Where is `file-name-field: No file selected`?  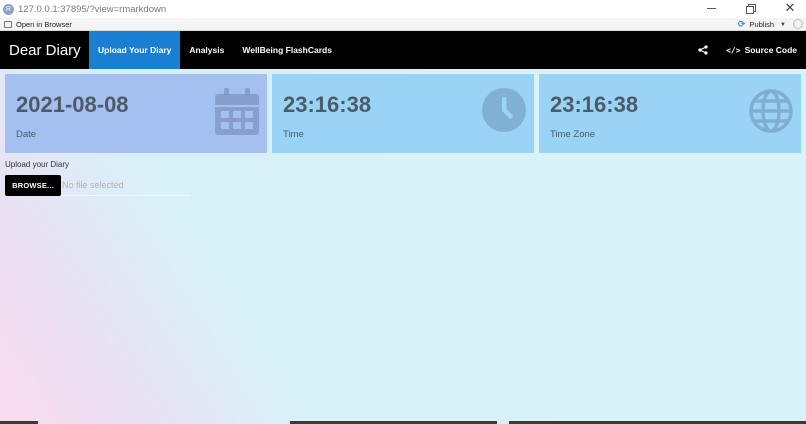 file-name-field: No file selected is located at coordinates (126, 185).